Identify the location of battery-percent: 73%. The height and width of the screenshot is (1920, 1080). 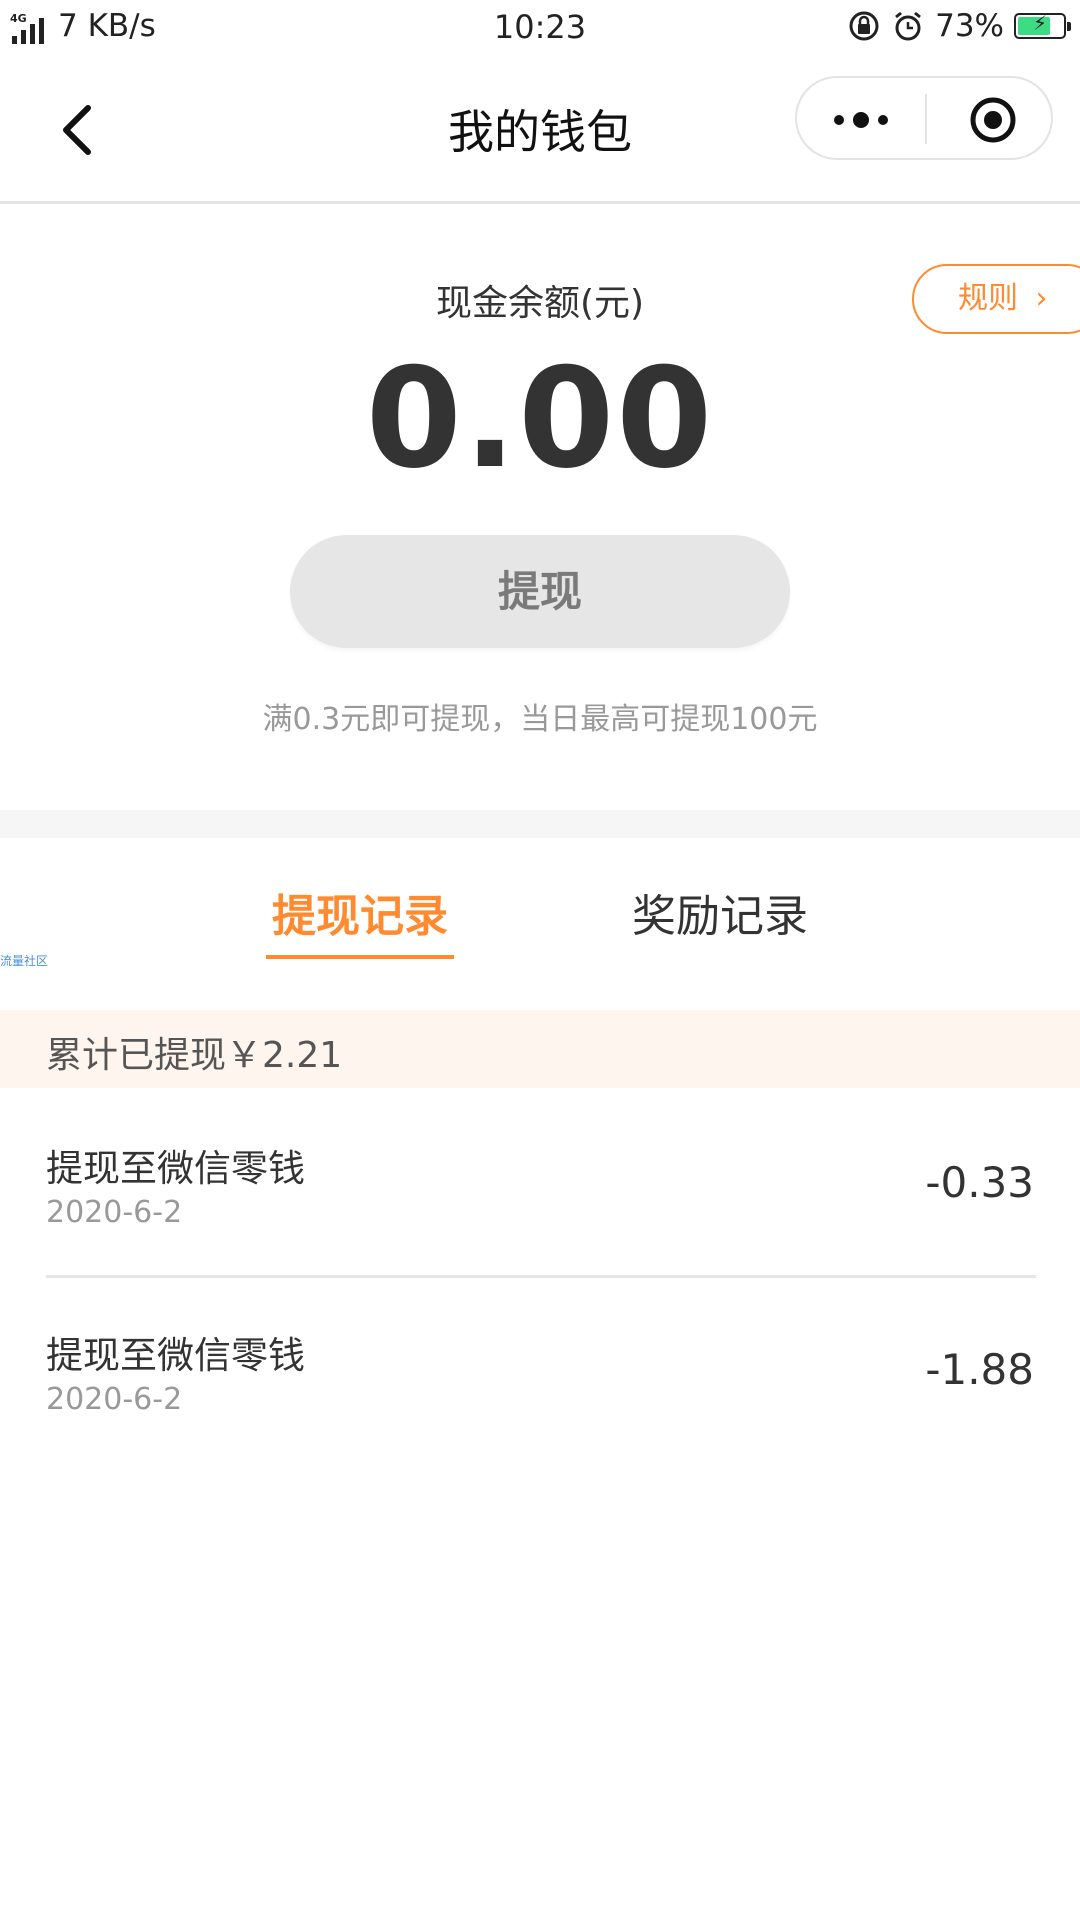
(969, 26).